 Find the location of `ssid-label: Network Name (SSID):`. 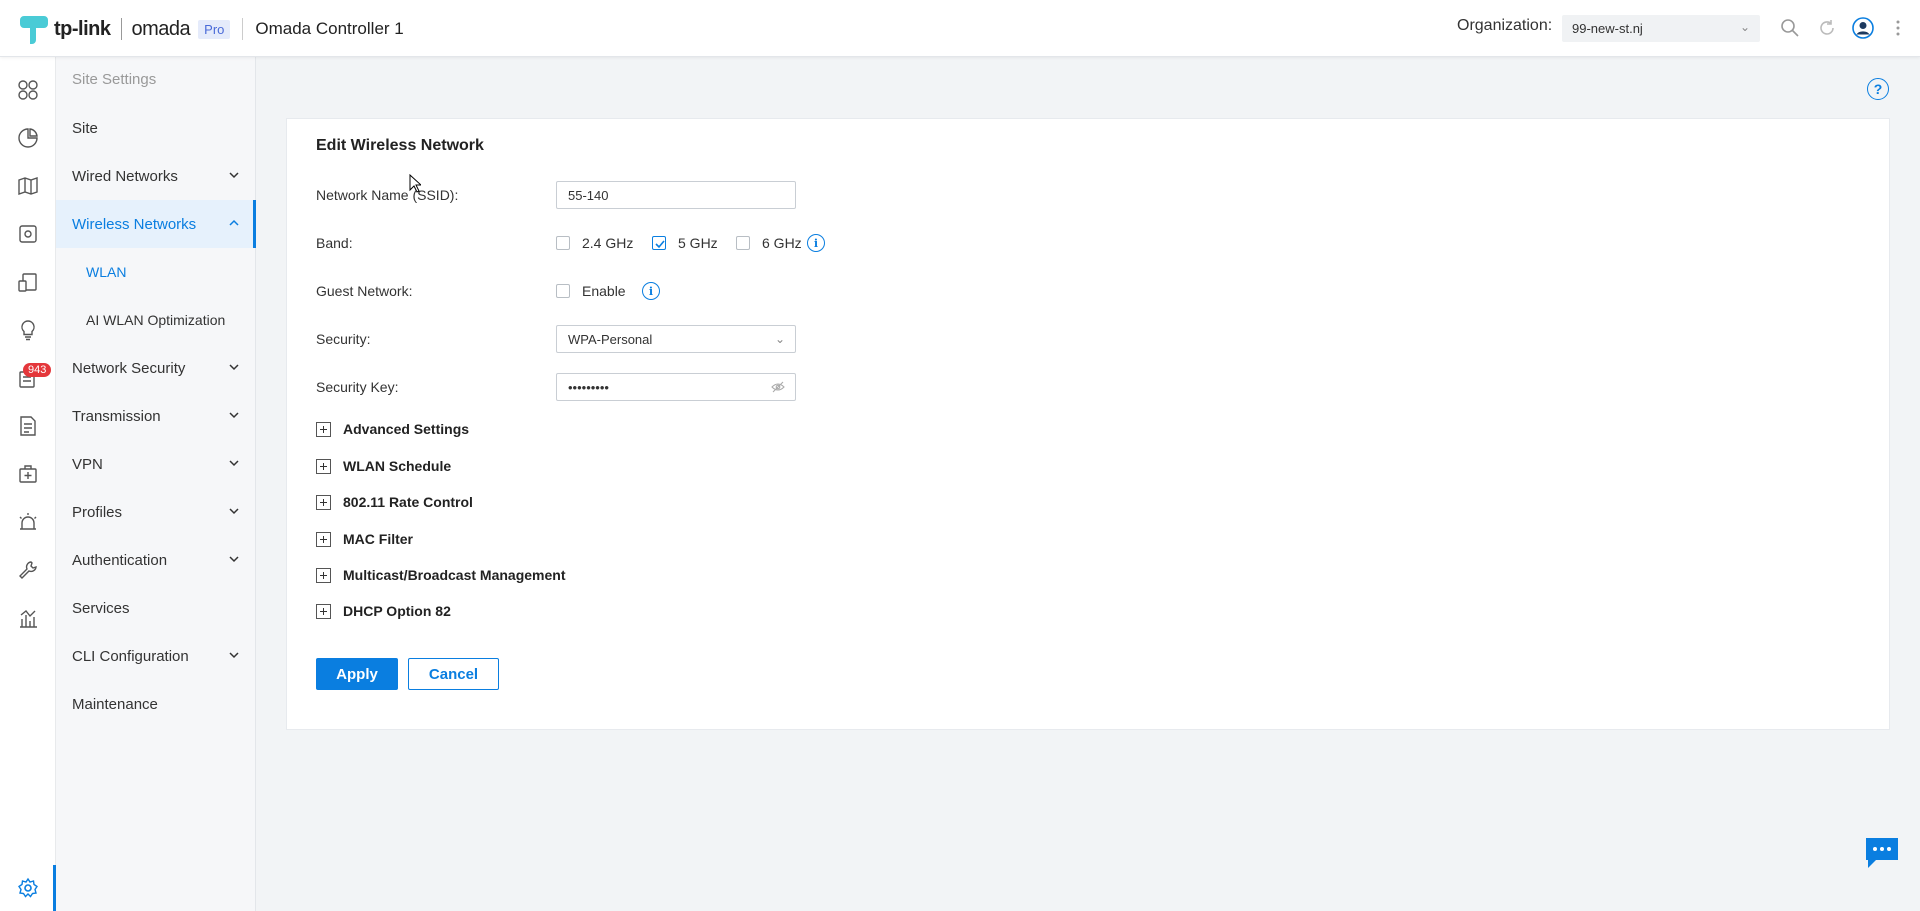

ssid-label: Network Name (SSID): is located at coordinates (387, 195).